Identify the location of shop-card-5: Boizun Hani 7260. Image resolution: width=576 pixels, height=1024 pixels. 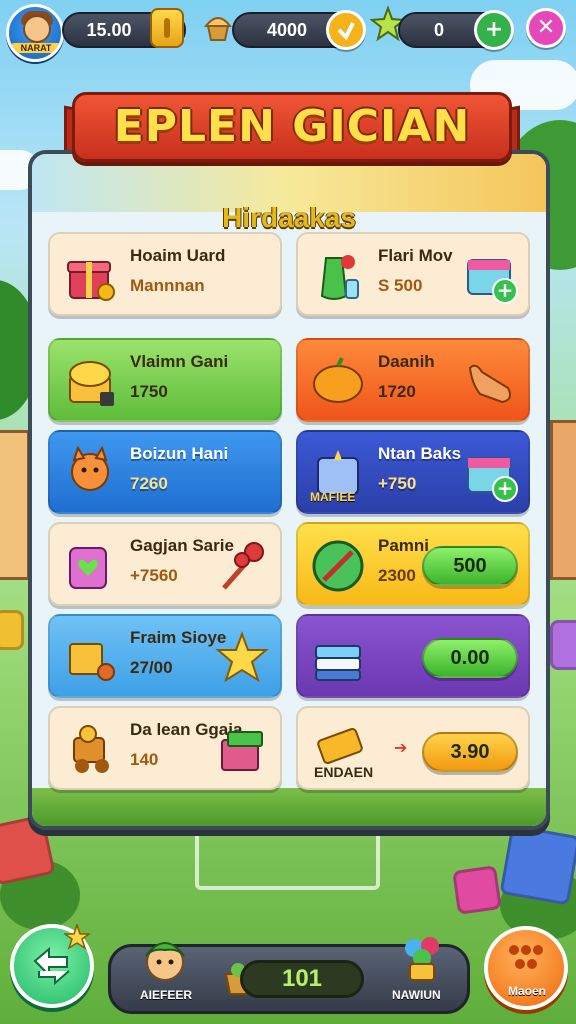
(165, 472).